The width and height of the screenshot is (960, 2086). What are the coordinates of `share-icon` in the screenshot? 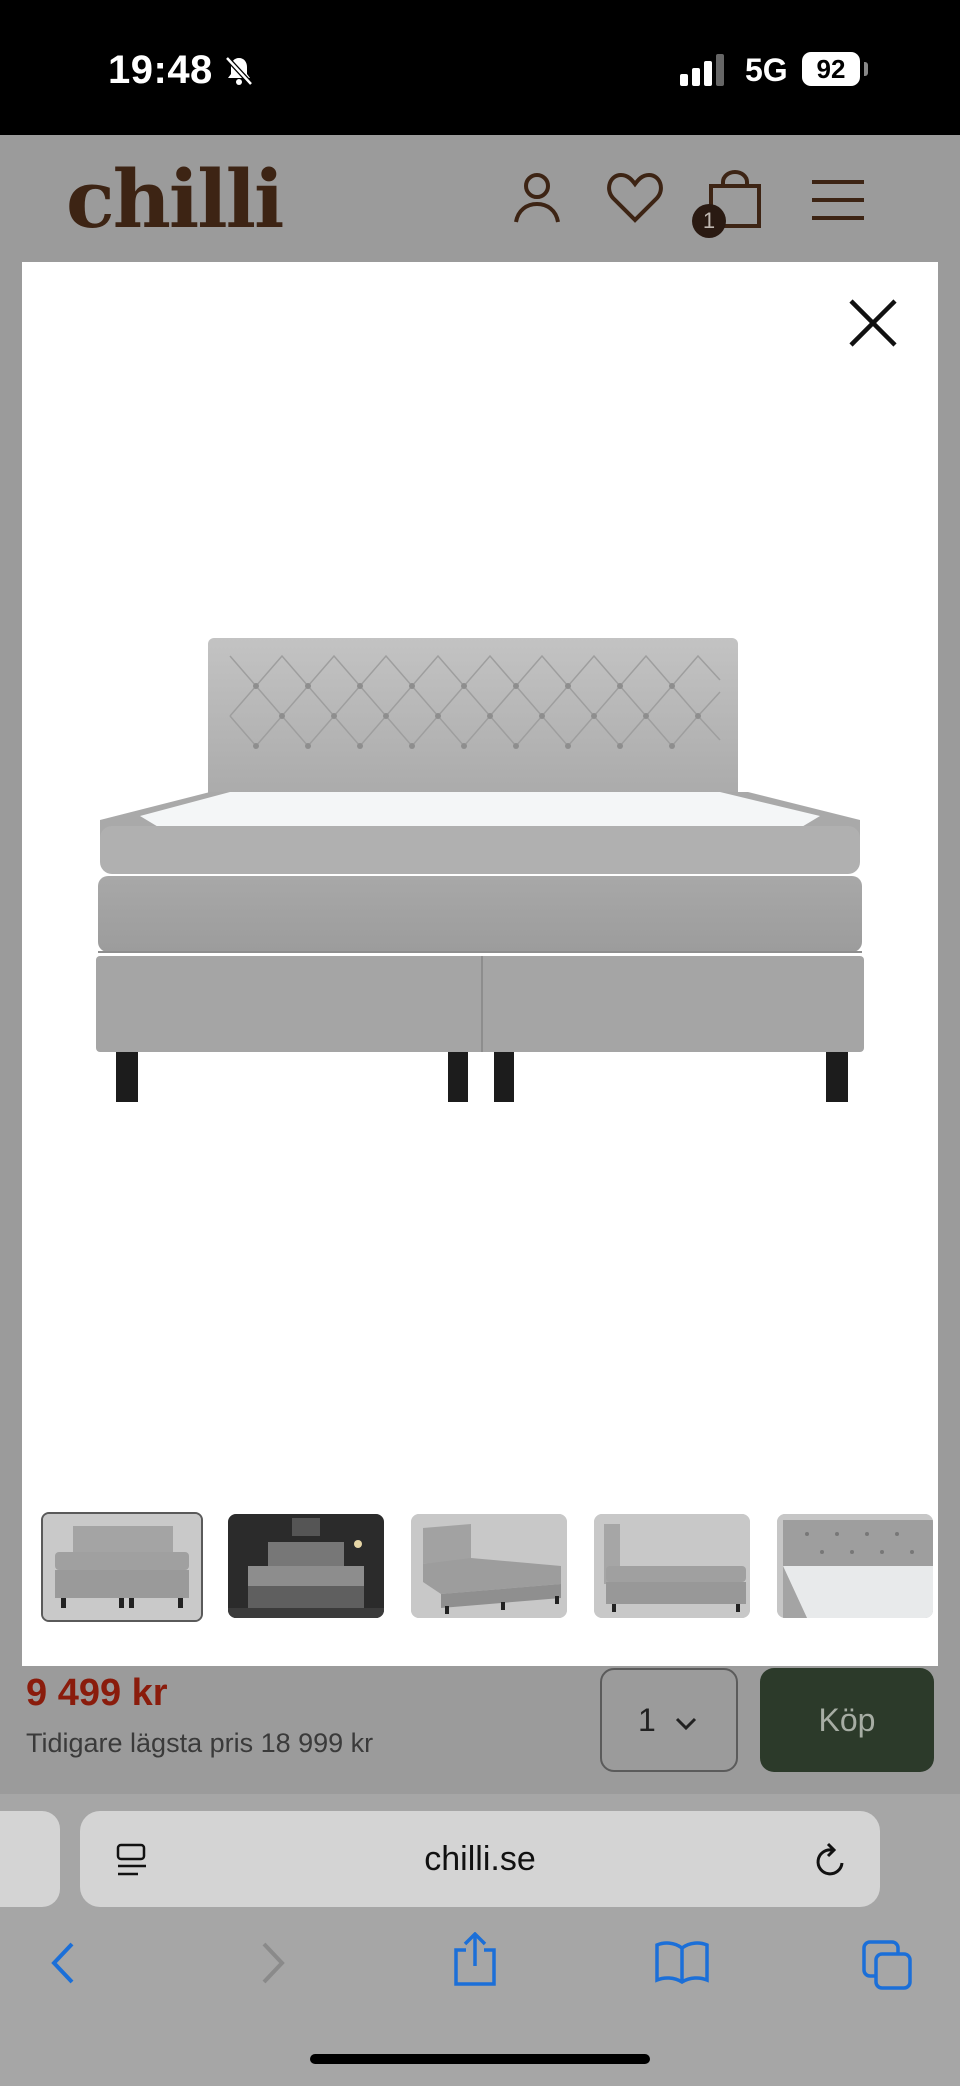 It's located at (475, 1960).